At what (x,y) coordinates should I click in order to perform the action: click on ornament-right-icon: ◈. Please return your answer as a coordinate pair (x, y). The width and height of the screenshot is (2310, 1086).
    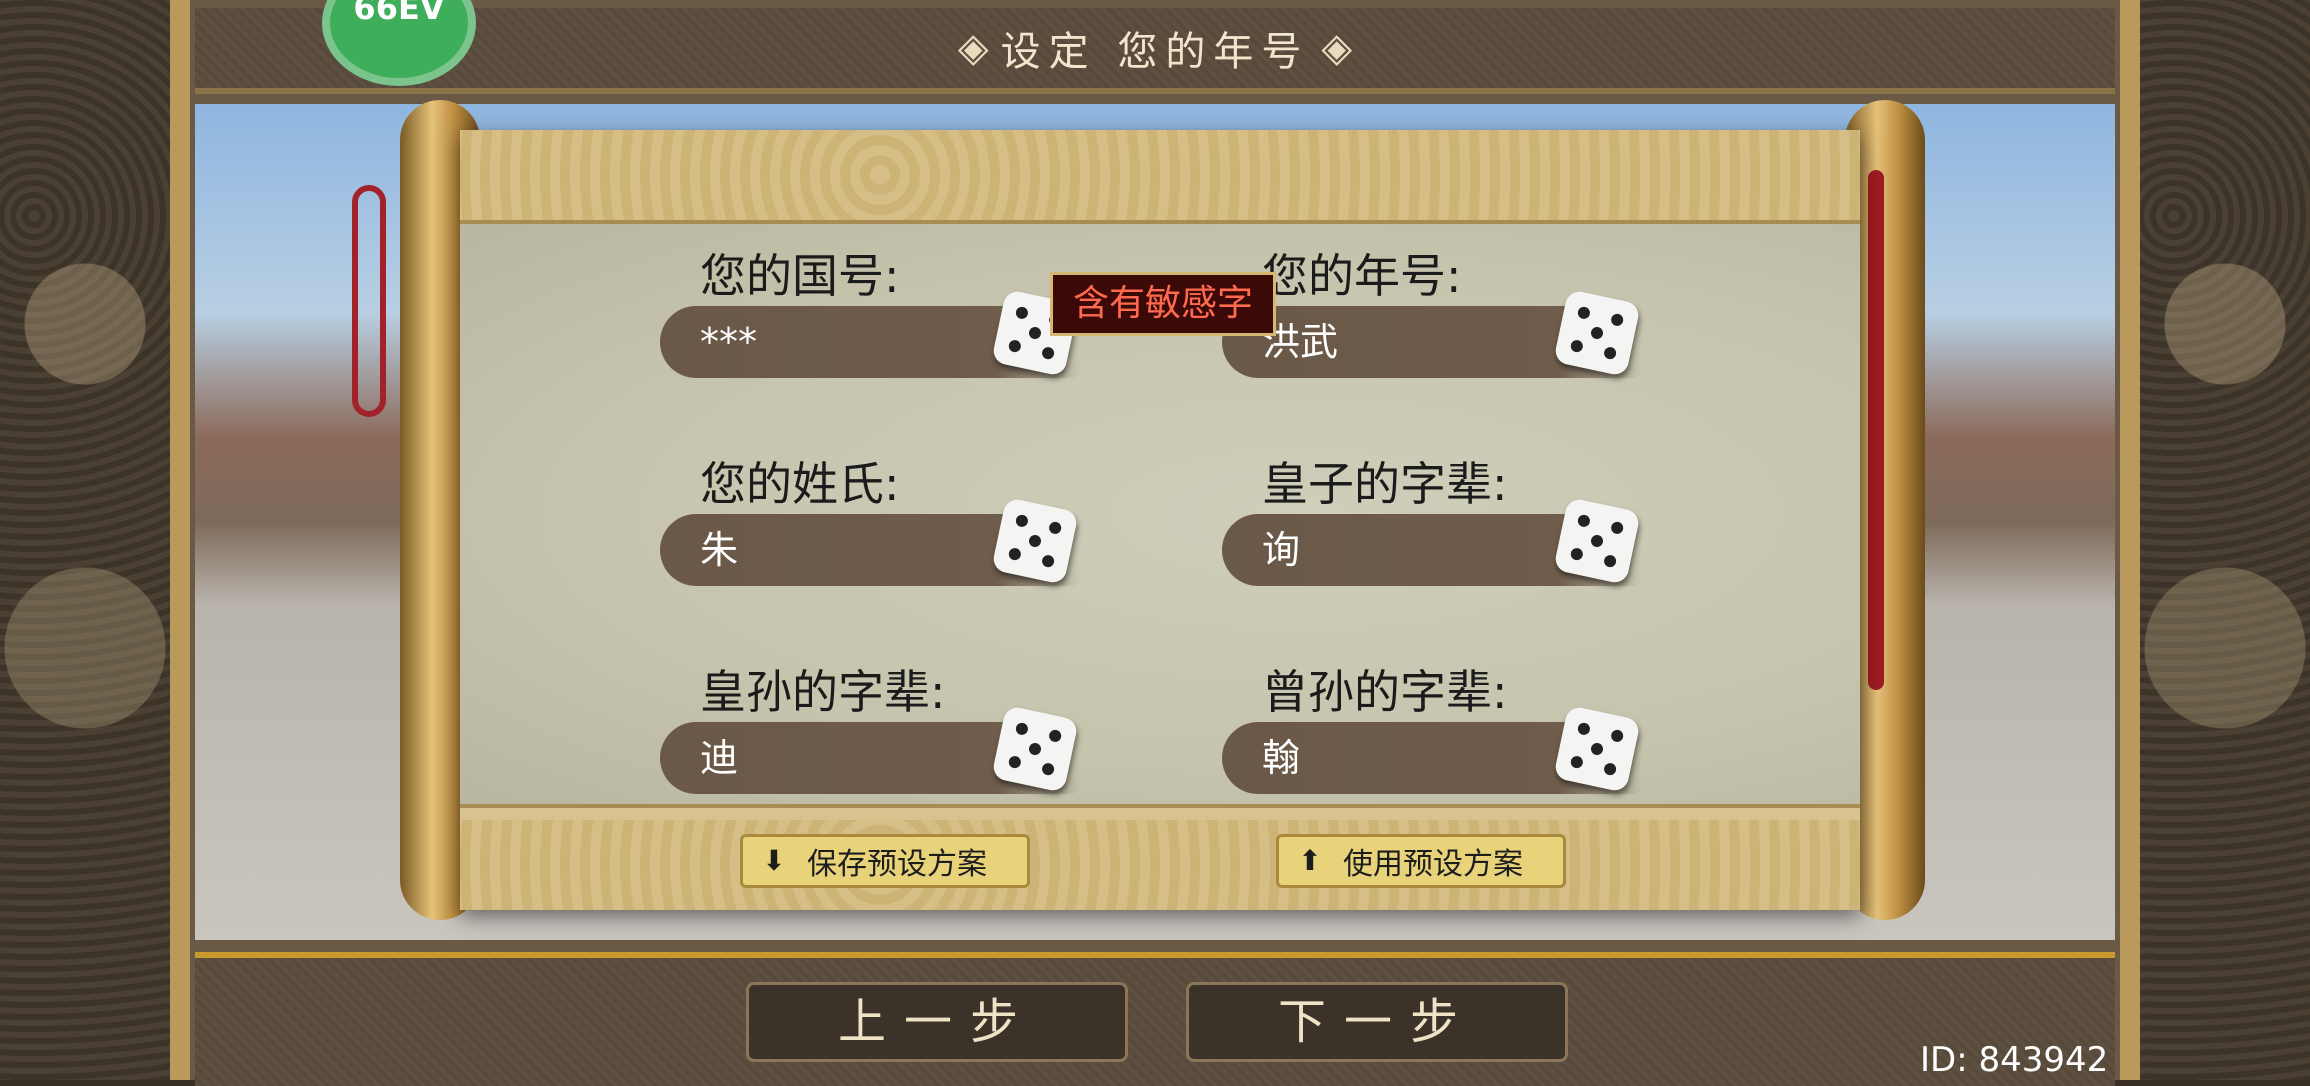
    Looking at the image, I should click on (1337, 48).